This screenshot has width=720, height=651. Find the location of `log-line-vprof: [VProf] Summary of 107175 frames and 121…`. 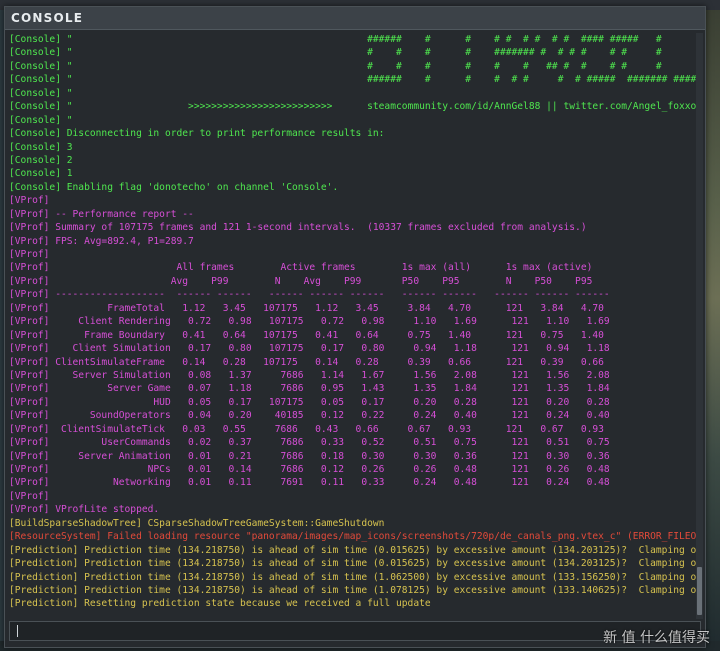

log-line-vprof: [VProf] Summary of 107175 frames and 121… is located at coordinates (298, 228).